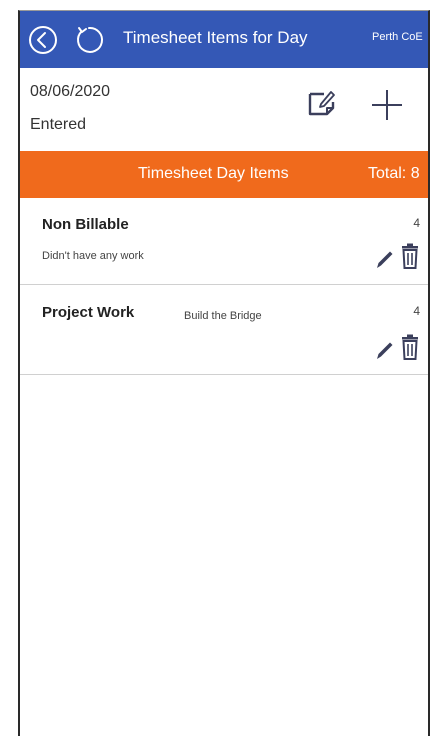 This screenshot has width=440, height=738. Describe the element at coordinates (89, 40) in the screenshot. I see `refresh-icon` at that location.